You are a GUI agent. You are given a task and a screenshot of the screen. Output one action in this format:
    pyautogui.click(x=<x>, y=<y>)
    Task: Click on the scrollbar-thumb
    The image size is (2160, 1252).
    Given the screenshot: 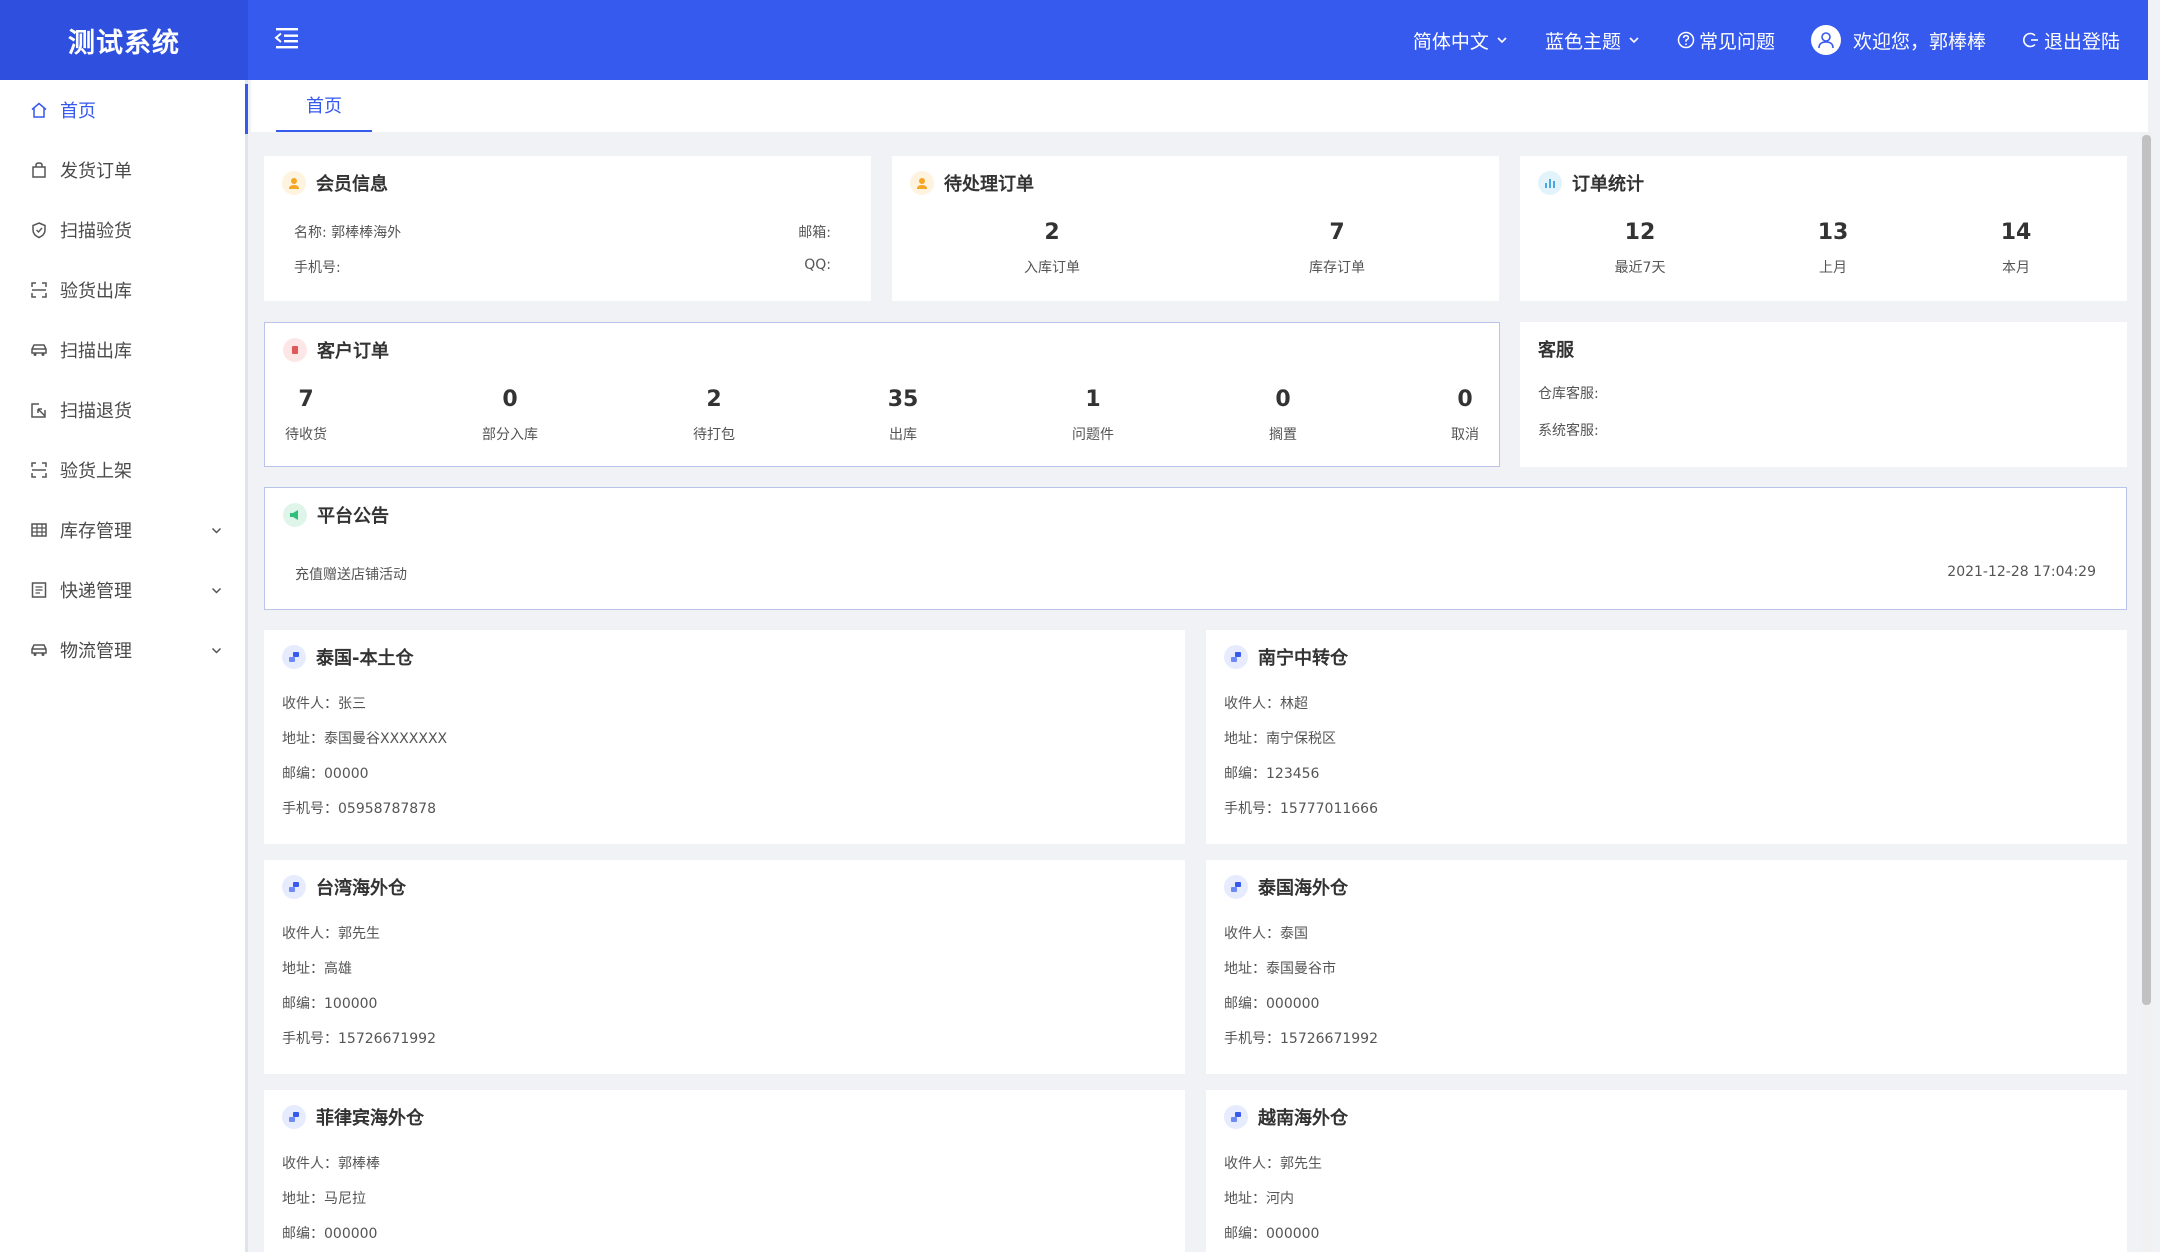 What is the action you would take?
    pyautogui.click(x=2146, y=570)
    